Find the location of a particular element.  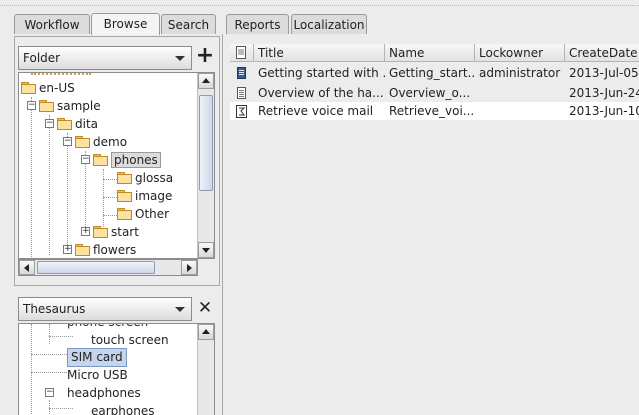

tree-item-label: flowers is located at coordinates (115, 250).